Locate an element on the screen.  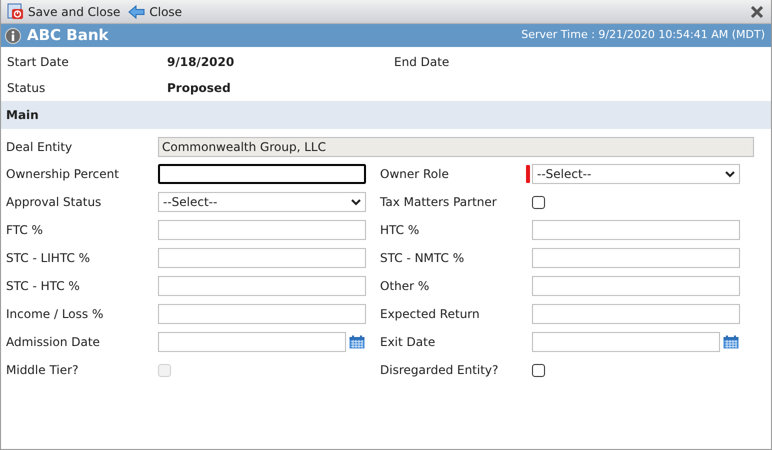
field-label: Tax Matters Partner is located at coordinates (438, 202).